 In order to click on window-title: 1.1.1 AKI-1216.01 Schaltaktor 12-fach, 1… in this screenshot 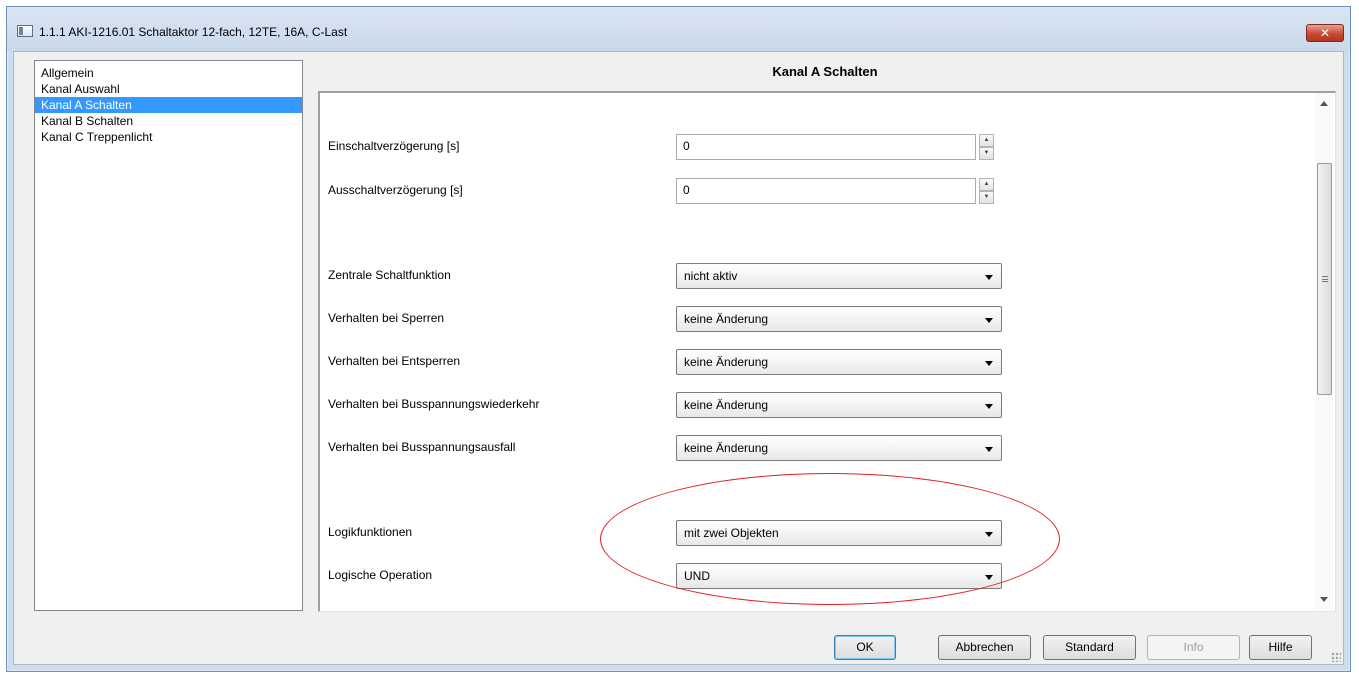, I will do `click(193, 32)`.